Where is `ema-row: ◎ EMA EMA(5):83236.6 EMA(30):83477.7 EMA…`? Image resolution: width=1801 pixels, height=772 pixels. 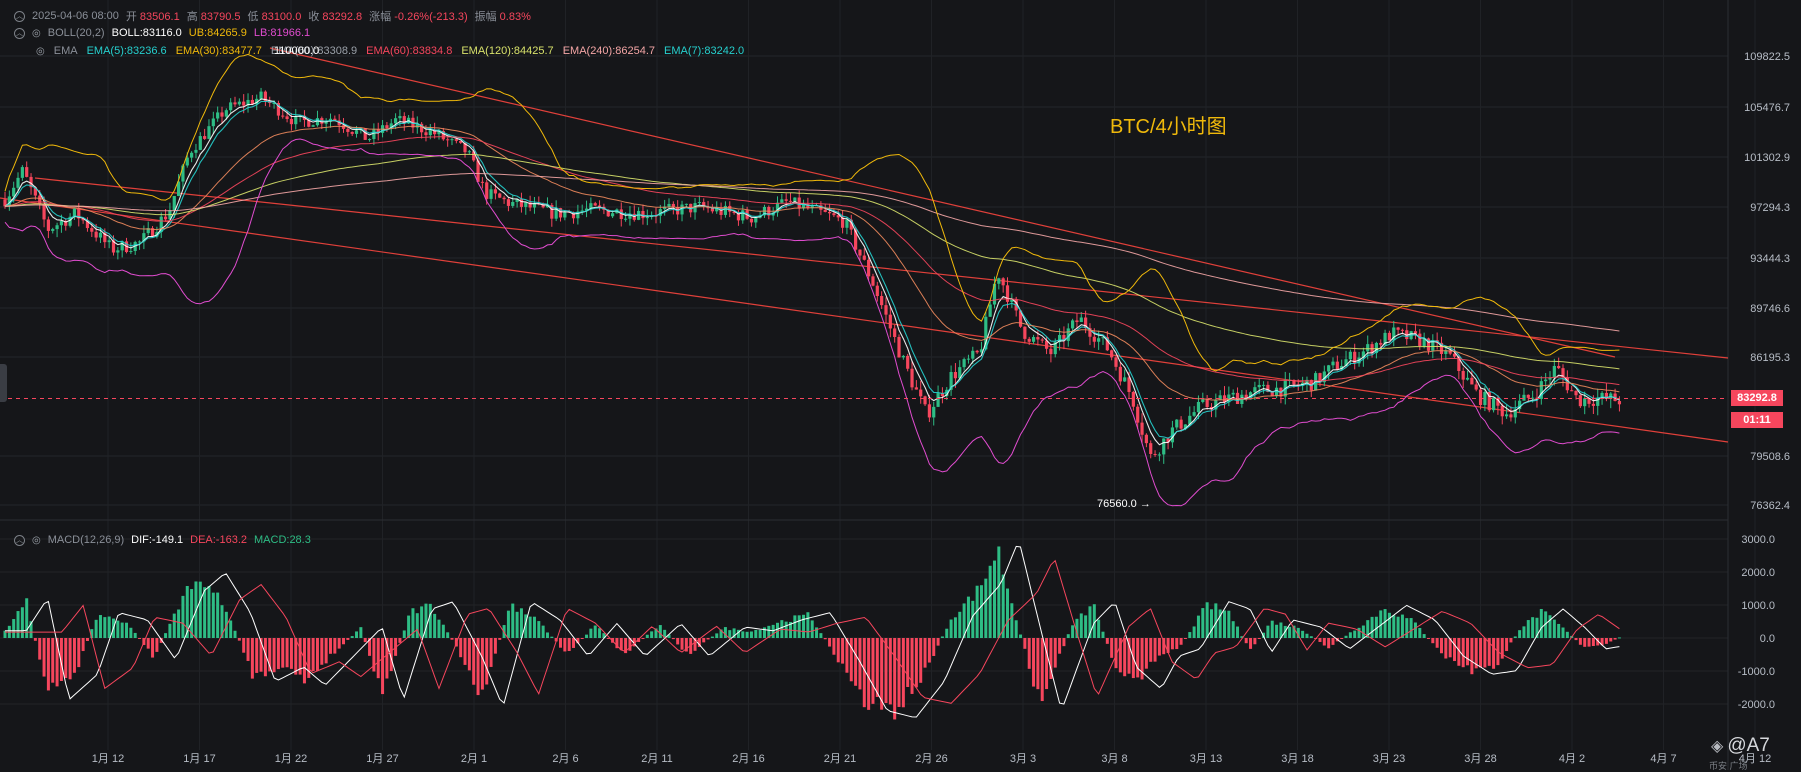
ema-row: ◎ EMA EMA(5):83236.6 EMA(30):83477.7 EMA… is located at coordinates (390, 51).